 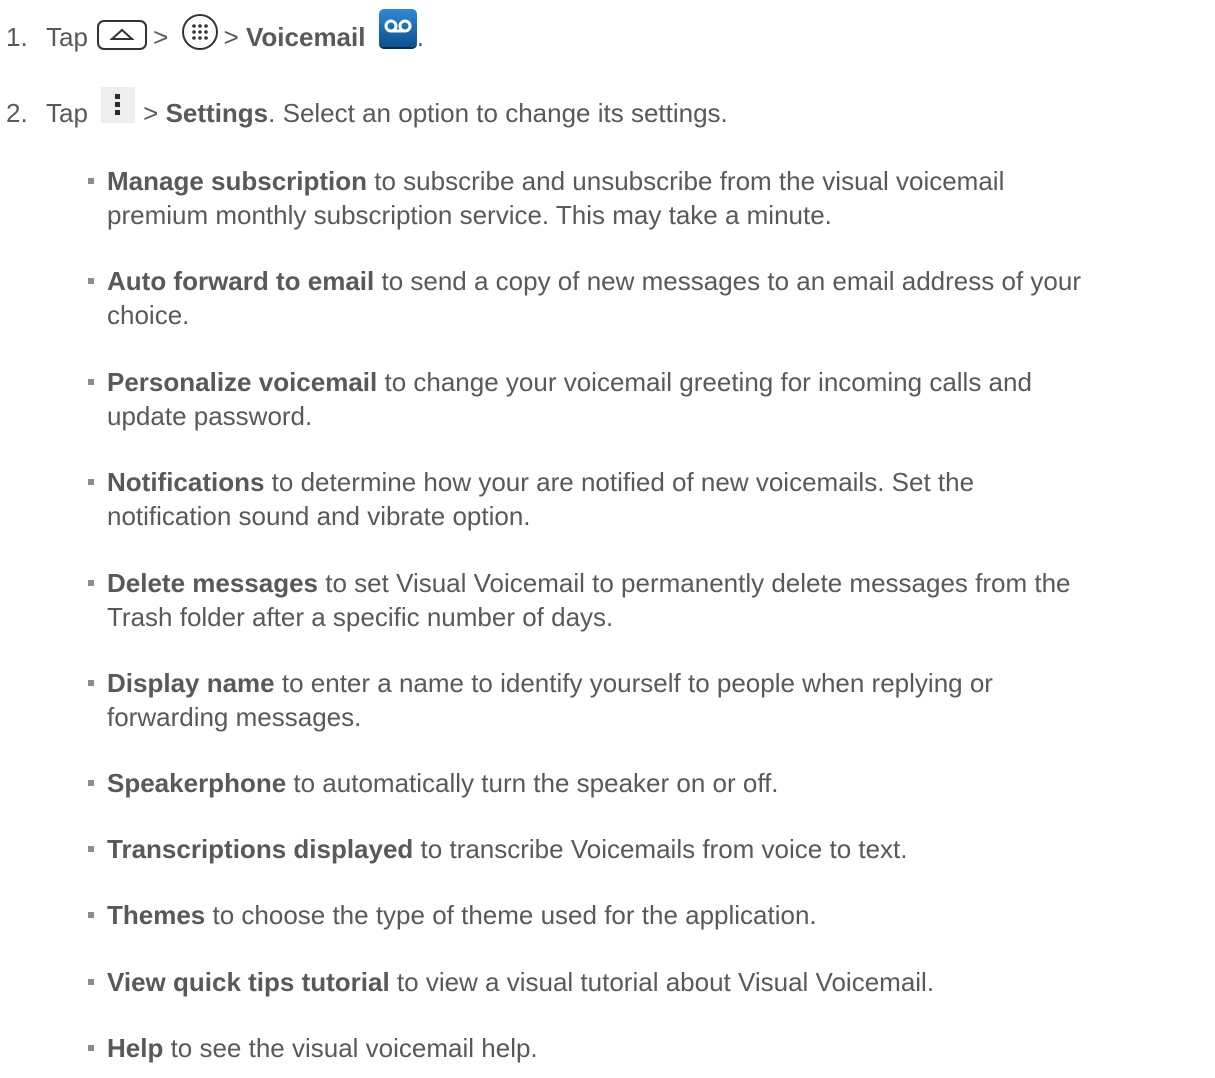 What do you see at coordinates (118, 105) in the screenshot?
I see `menu-icon` at bounding box center [118, 105].